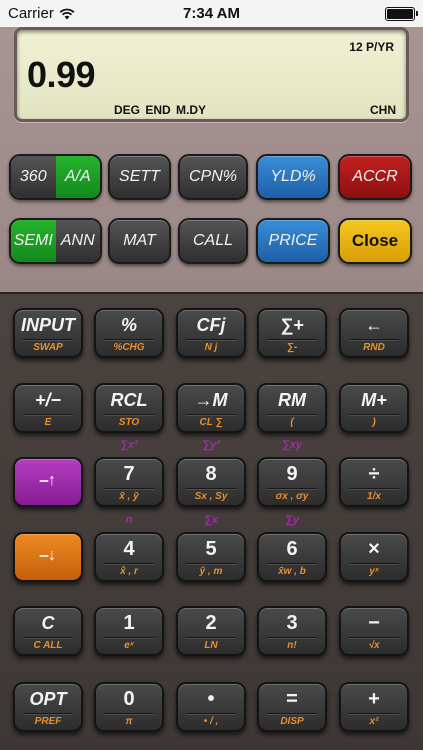 The width and height of the screenshot is (423, 750). Describe the element at coordinates (374, 482) in the screenshot. I see `key-2-4: ÷ 1/x` at that location.